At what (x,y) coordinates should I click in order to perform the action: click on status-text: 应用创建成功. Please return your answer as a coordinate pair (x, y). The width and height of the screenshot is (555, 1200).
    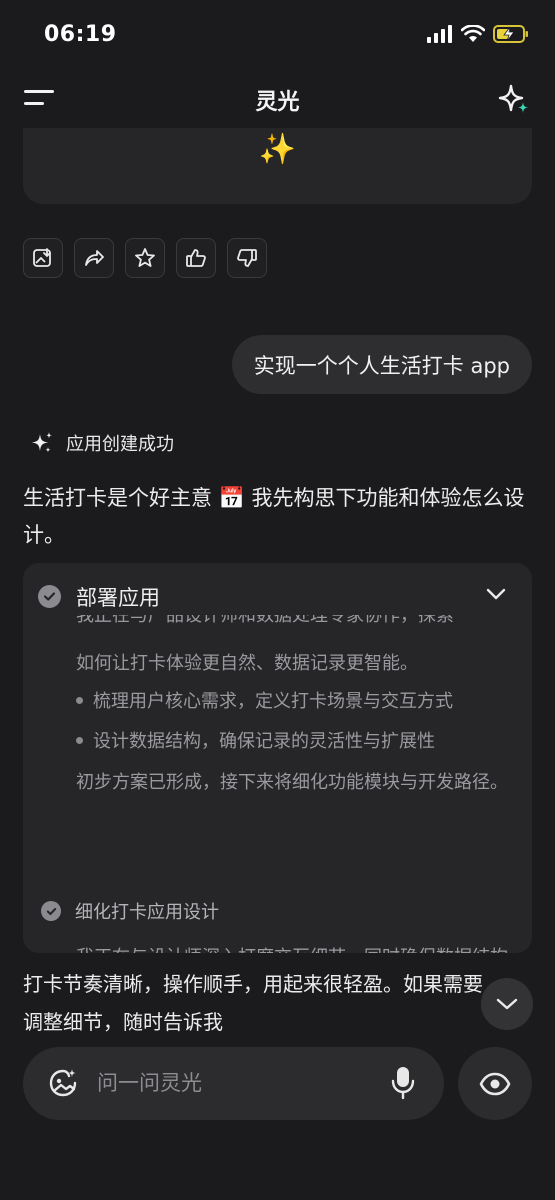
    Looking at the image, I should click on (120, 444).